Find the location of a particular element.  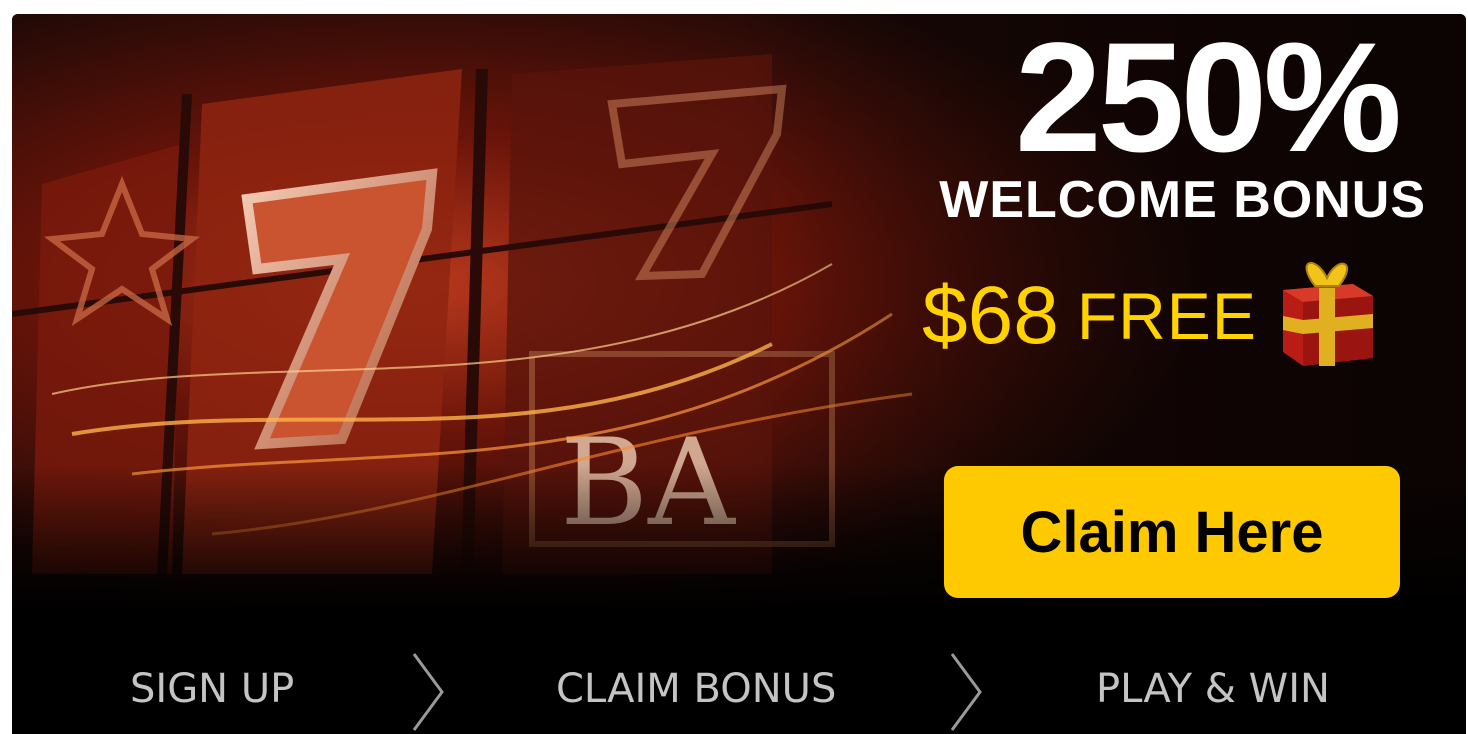

free-offer: $68 FREE is located at coordinates (1150, 313).